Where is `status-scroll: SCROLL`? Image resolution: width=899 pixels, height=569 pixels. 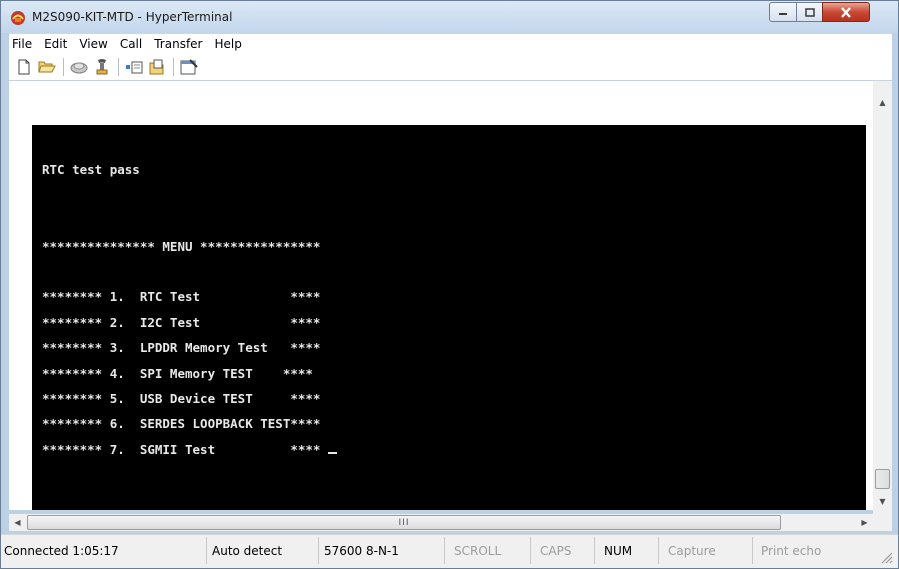
status-scroll: SCROLL is located at coordinates (487, 550).